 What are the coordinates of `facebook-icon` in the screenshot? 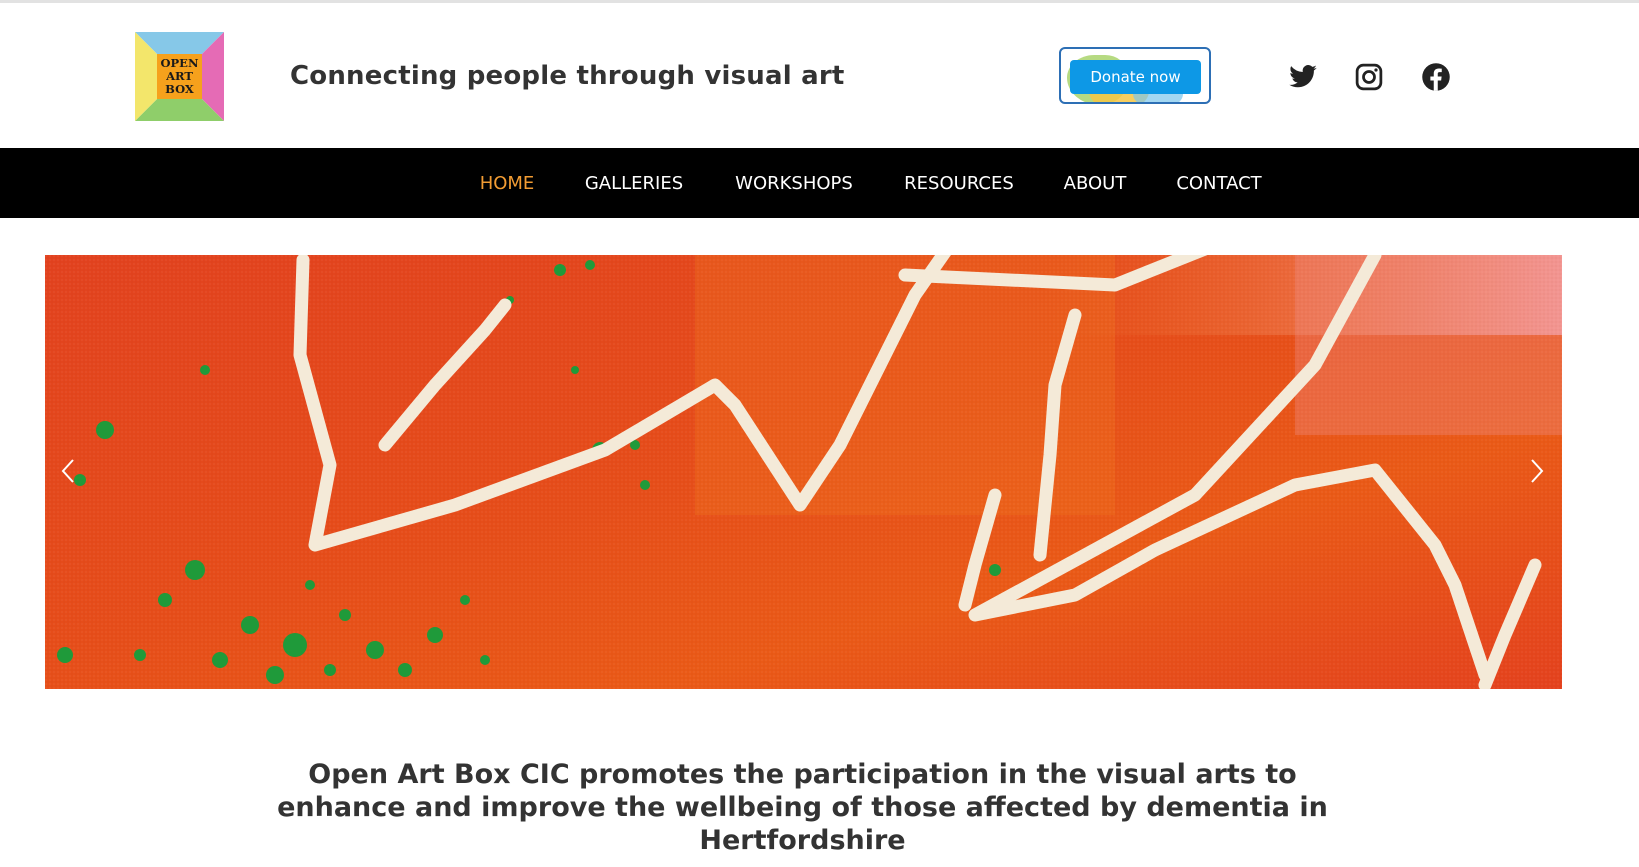 It's located at (1436, 77).